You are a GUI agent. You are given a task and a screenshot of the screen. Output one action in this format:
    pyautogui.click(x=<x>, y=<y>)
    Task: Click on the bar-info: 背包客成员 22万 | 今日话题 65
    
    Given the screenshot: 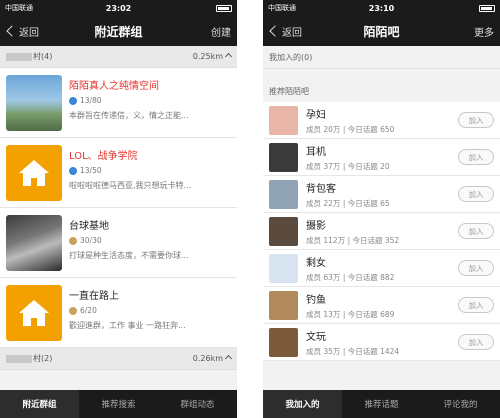 What is the action you would take?
    pyautogui.click(x=382, y=194)
    